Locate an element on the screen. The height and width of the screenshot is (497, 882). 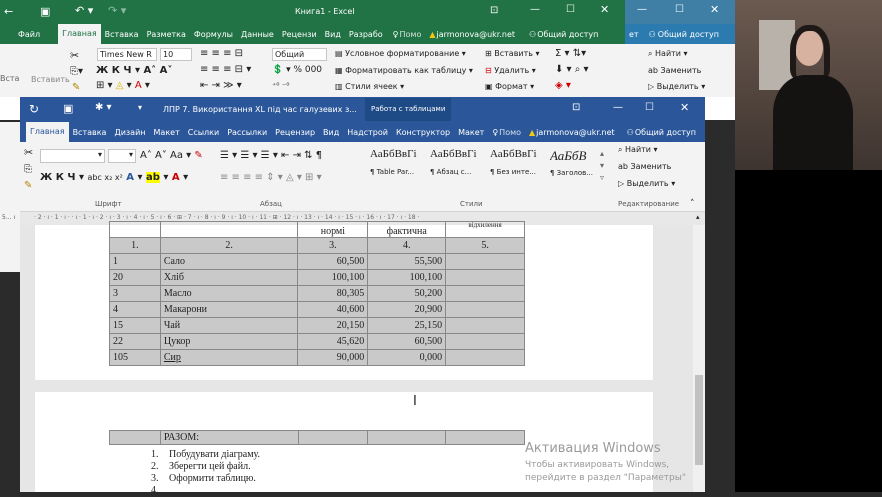
list-icons: ☰ ▾ ☰ ▾ ☰ ▾ ⇤ ⇥ ⇅ ¶ is located at coordinates (271, 155).